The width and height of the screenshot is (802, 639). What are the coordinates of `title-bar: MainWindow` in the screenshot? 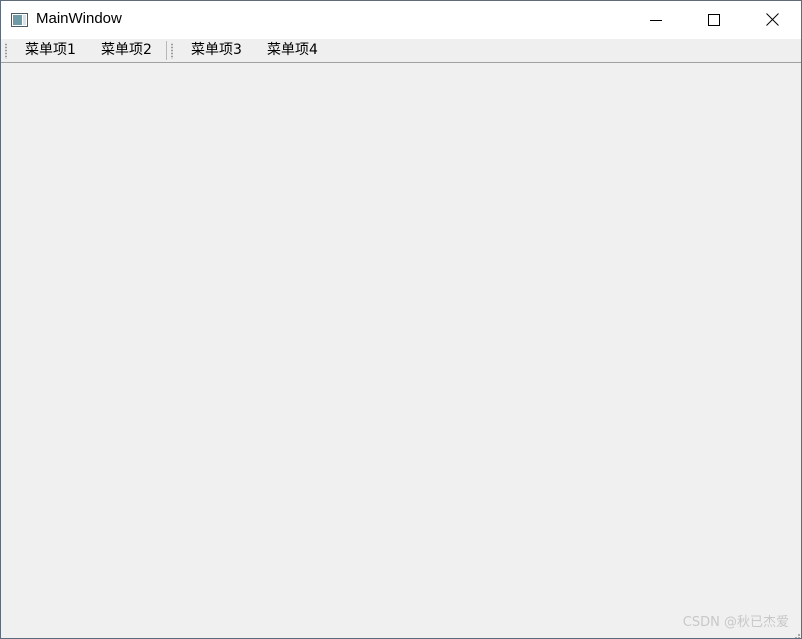 It's located at (401, 20).